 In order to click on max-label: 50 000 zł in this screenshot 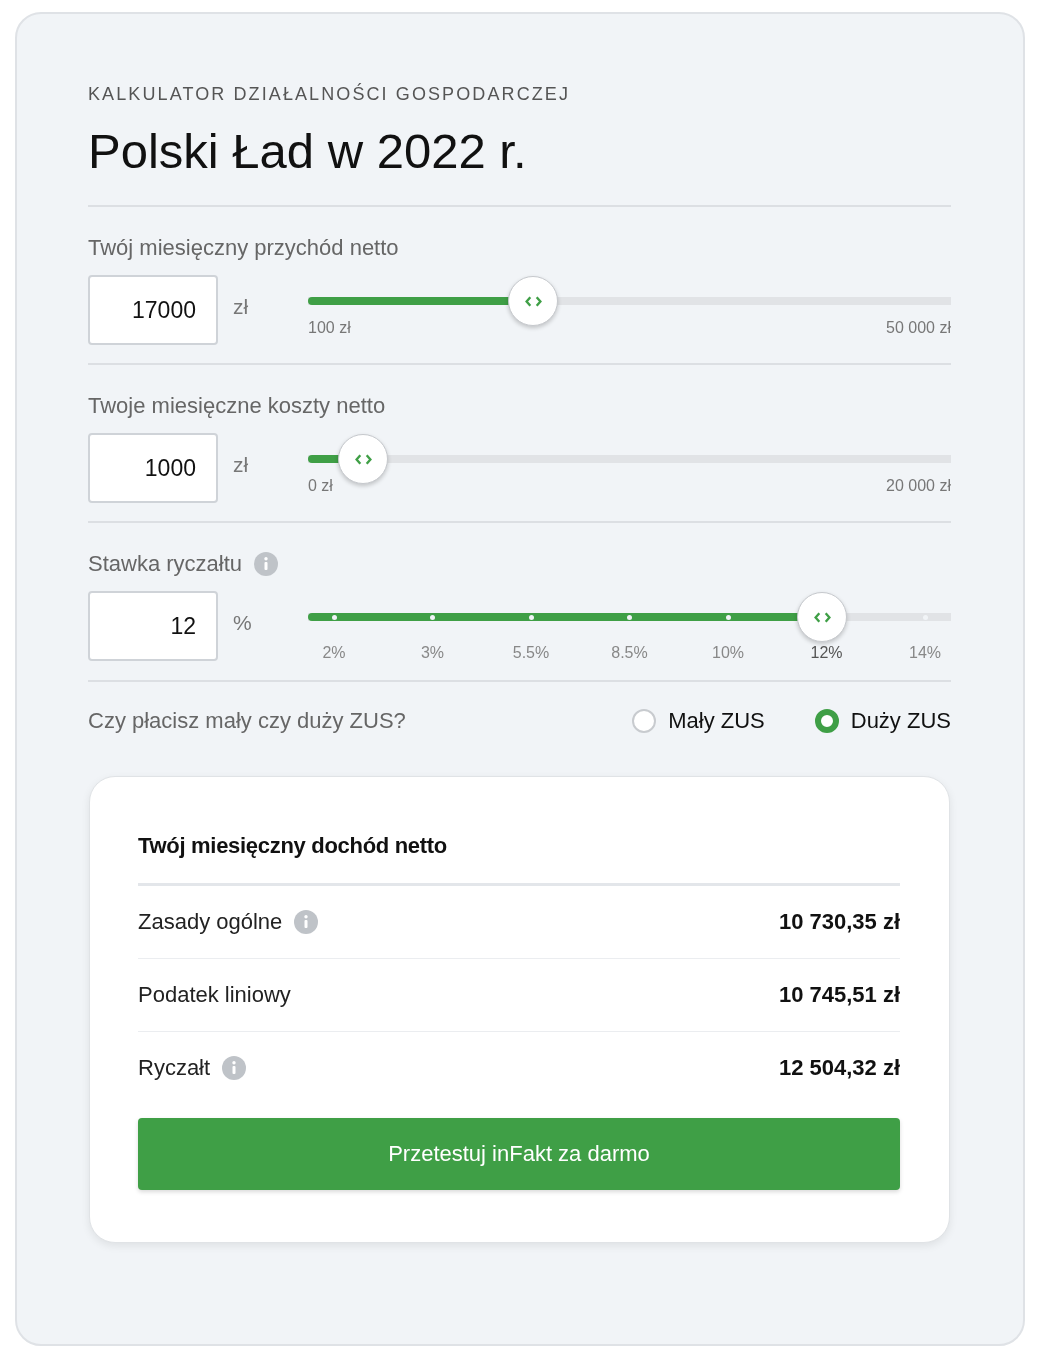, I will do `click(918, 328)`.